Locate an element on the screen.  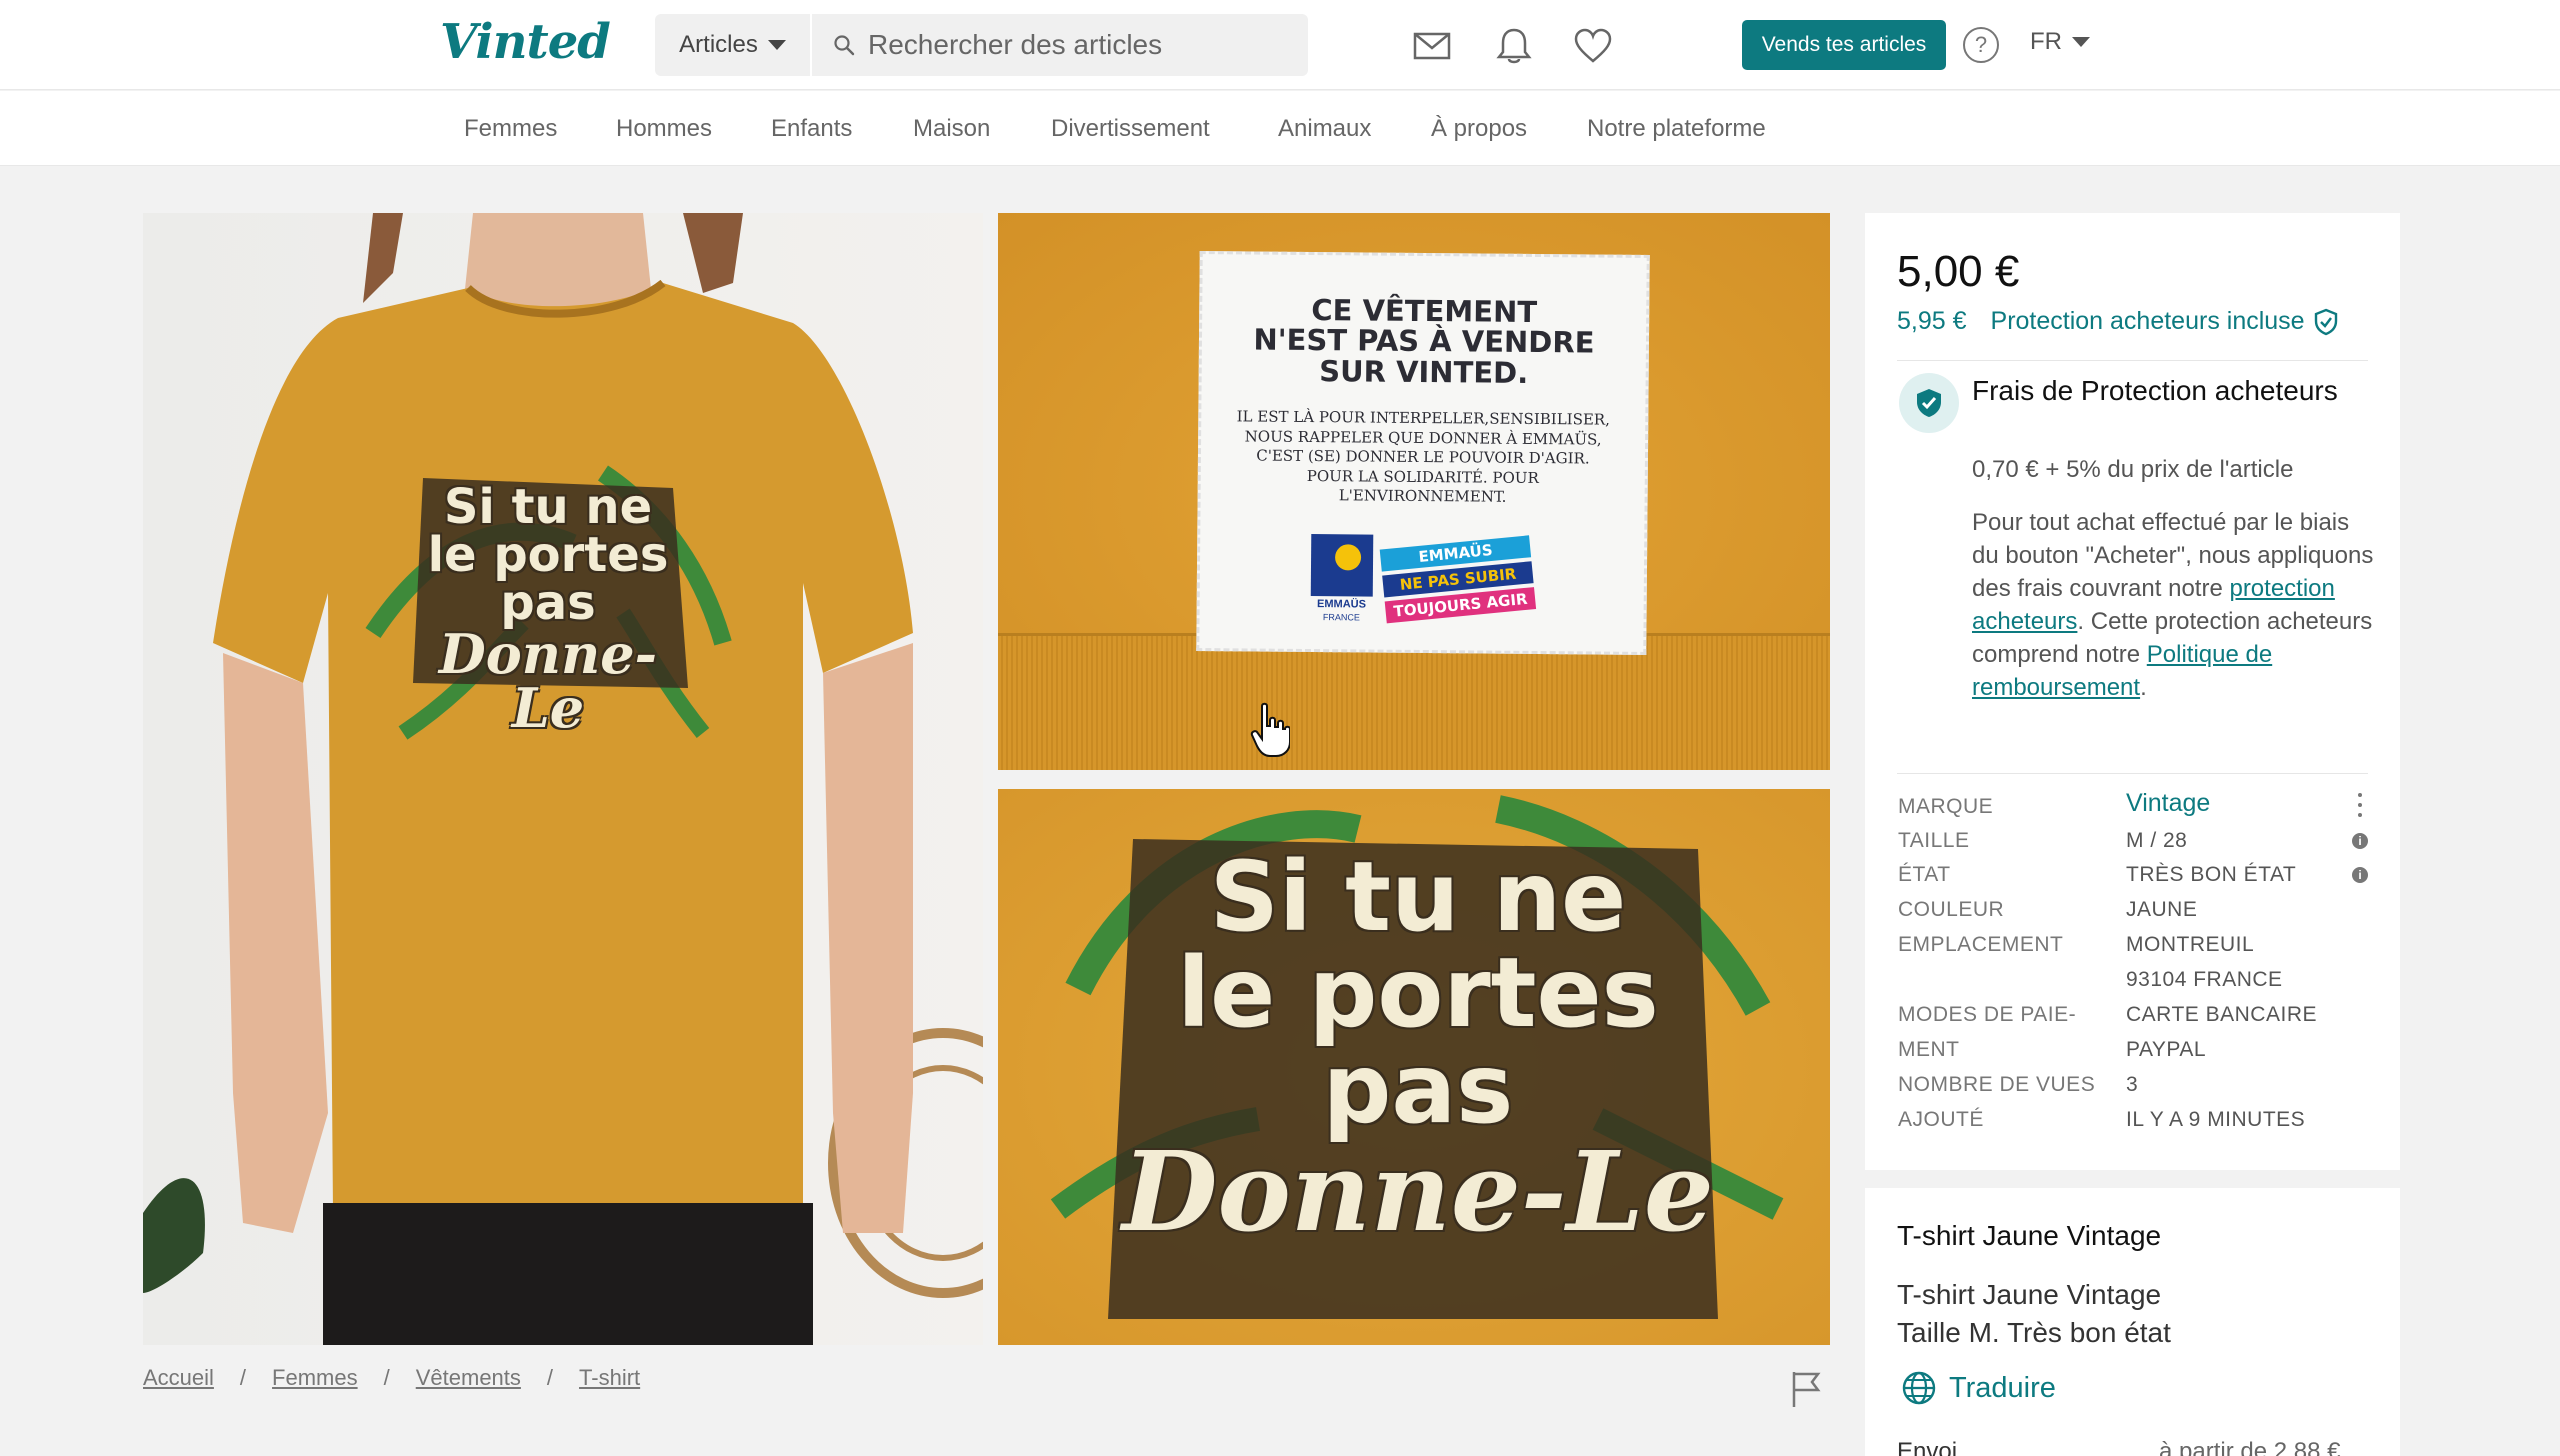
detail-value: IL Y A 9 MINUTES is located at coordinates (2216, 1119).